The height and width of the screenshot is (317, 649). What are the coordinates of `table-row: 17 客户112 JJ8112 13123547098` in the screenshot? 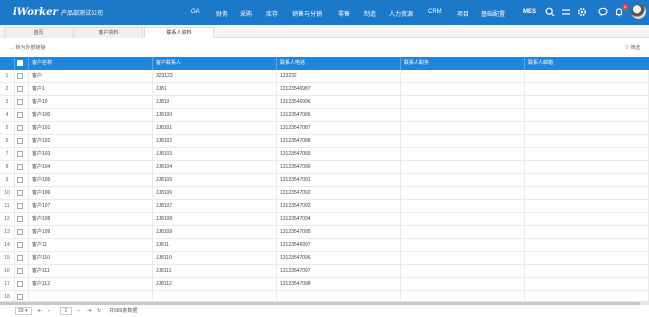 It's located at (324, 284).